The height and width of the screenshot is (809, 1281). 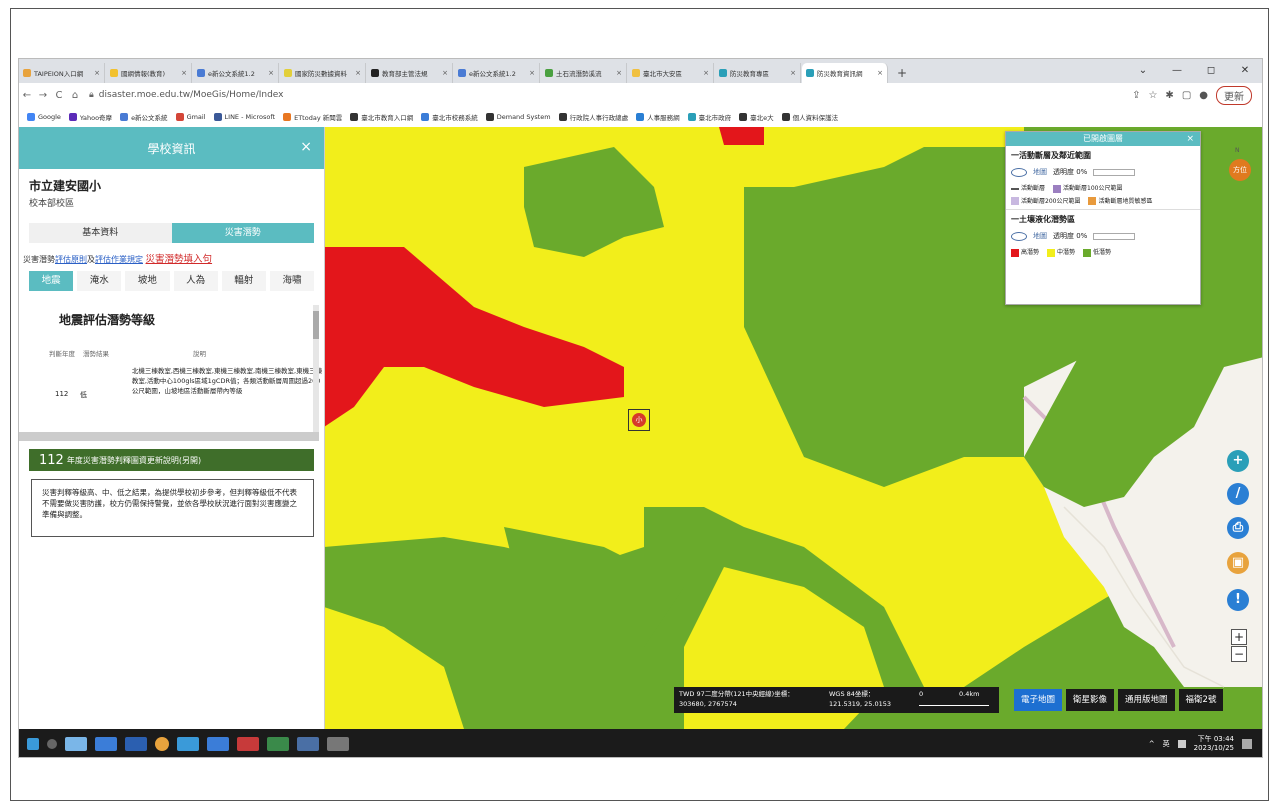 What do you see at coordinates (671, 73) in the screenshot?
I see `browser-tab: 臺北市大安區 ×` at bounding box center [671, 73].